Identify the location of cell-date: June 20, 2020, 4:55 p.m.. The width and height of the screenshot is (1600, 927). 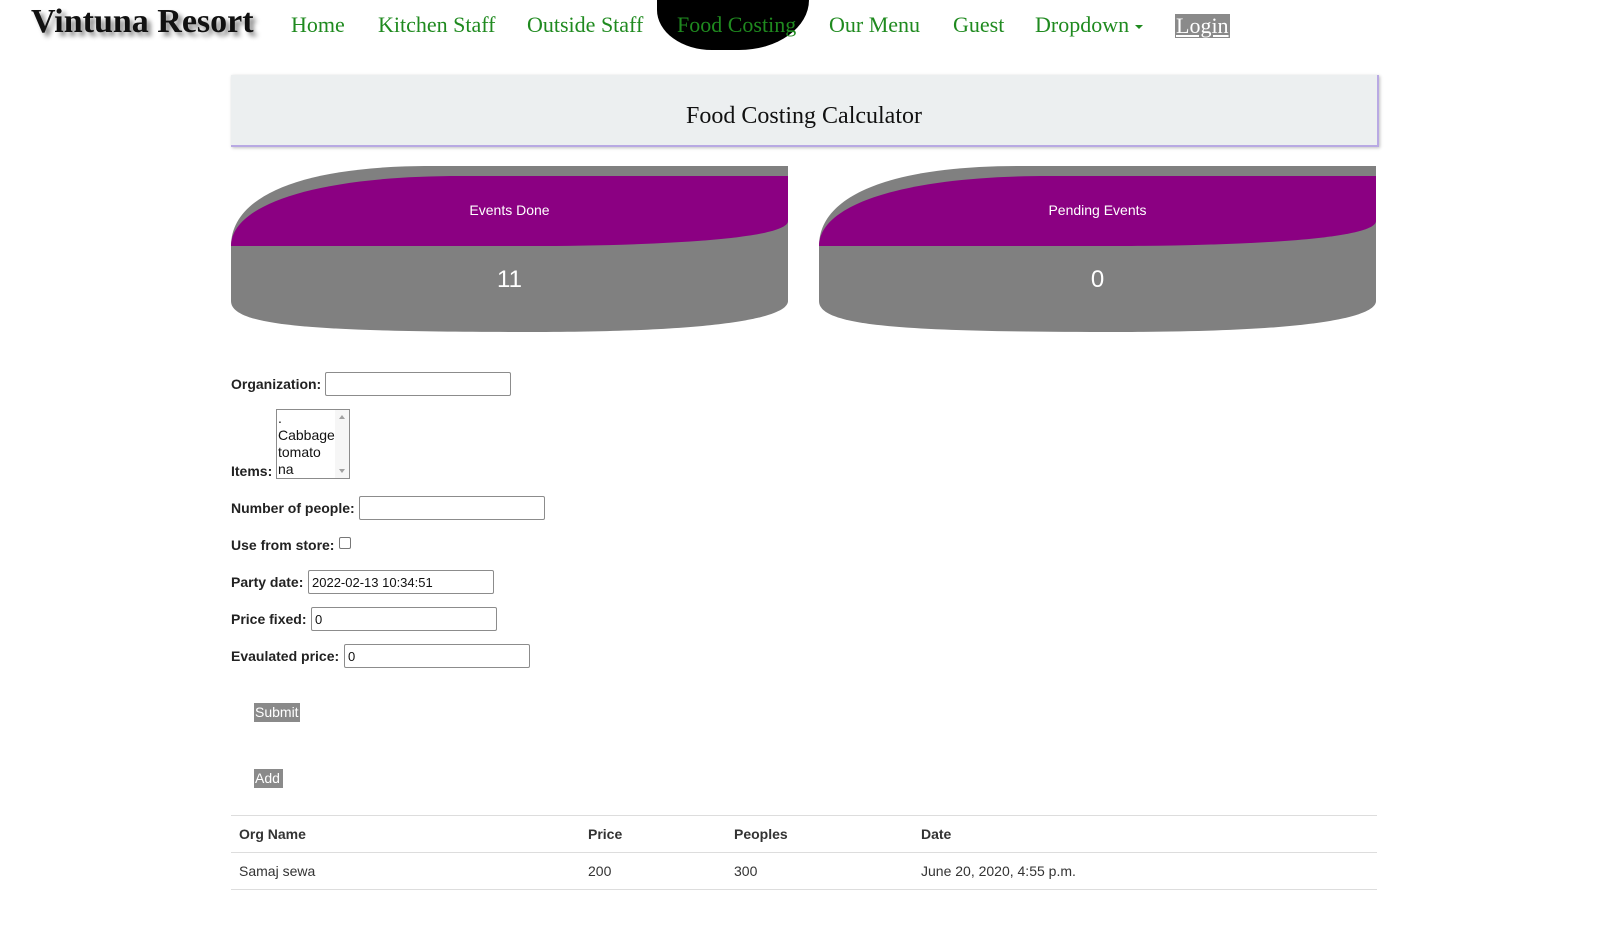
(998, 871).